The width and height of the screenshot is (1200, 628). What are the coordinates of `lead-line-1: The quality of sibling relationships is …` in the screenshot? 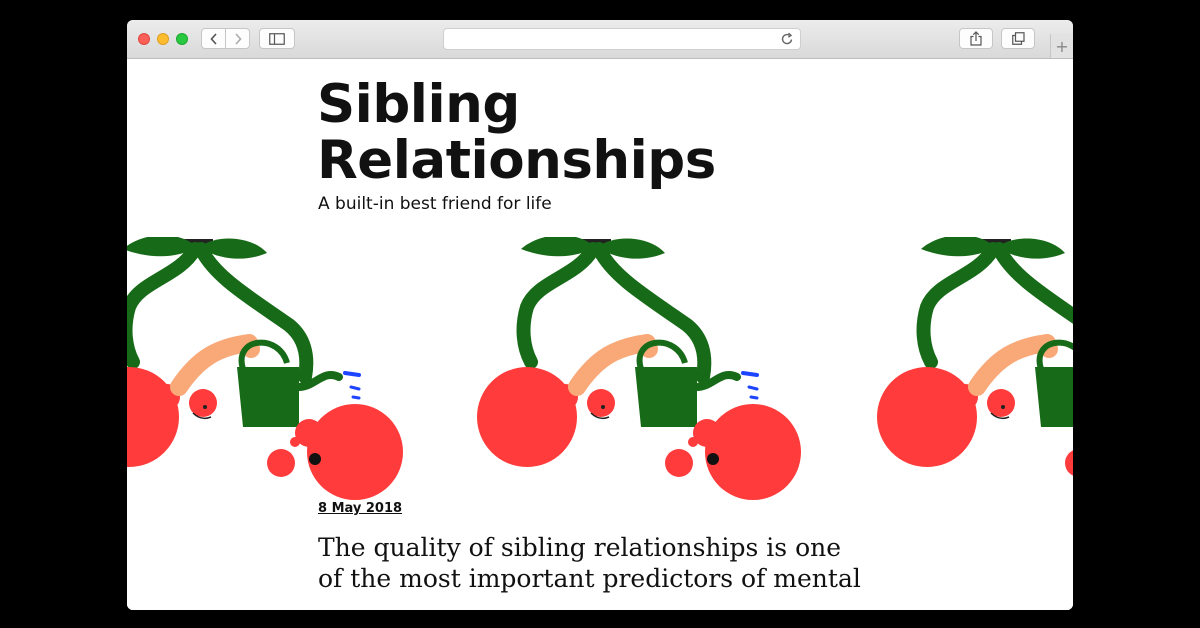 It's located at (580, 547).